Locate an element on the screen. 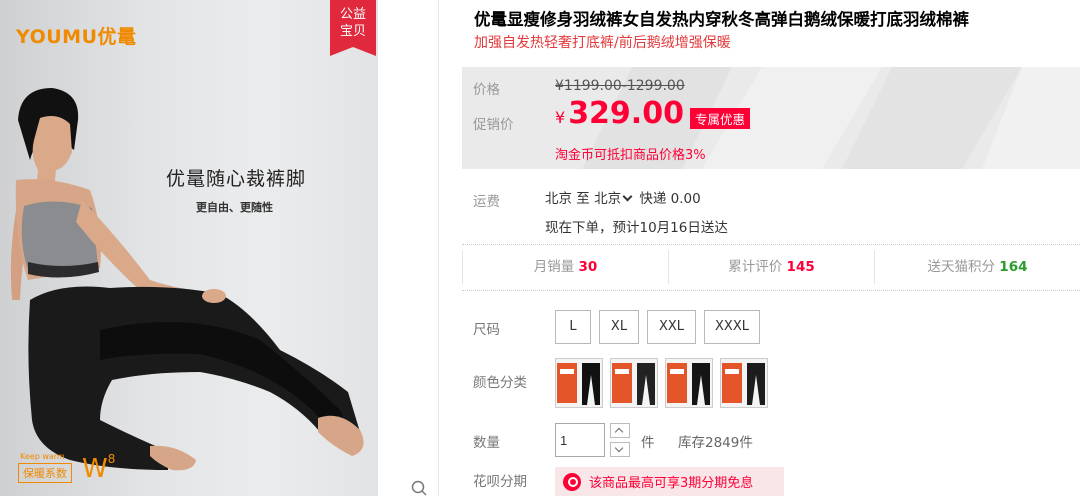  exclusive-discount-tag: 专属优惠 is located at coordinates (720, 118).